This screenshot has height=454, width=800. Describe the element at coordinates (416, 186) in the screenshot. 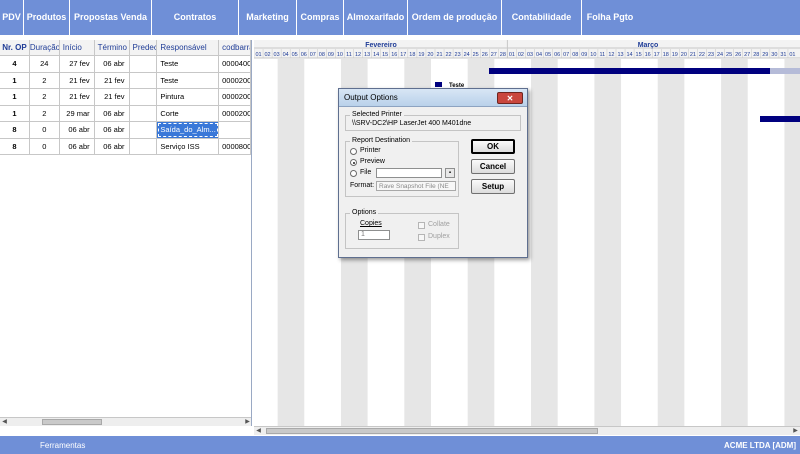

I see `format-select: Rave Snapshot File (NE` at that location.